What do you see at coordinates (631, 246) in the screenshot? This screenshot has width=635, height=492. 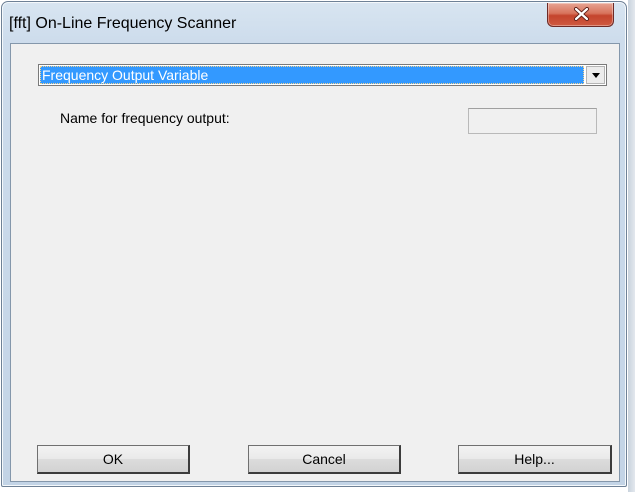 I see `background-window-edge` at bounding box center [631, 246].